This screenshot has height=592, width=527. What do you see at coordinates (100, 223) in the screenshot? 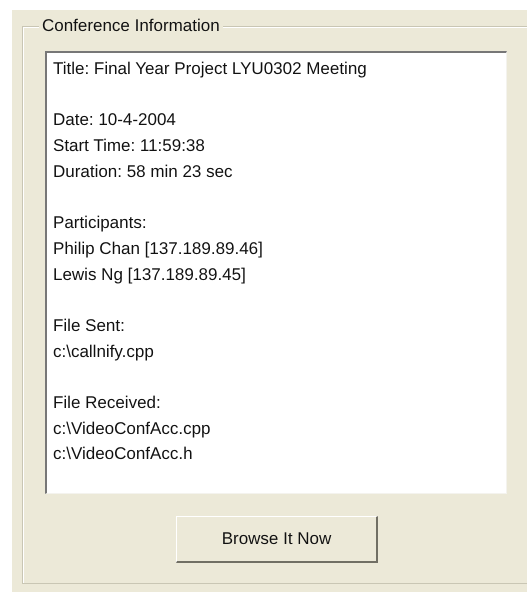
I see `info-line: Participants:` at bounding box center [100, 223].